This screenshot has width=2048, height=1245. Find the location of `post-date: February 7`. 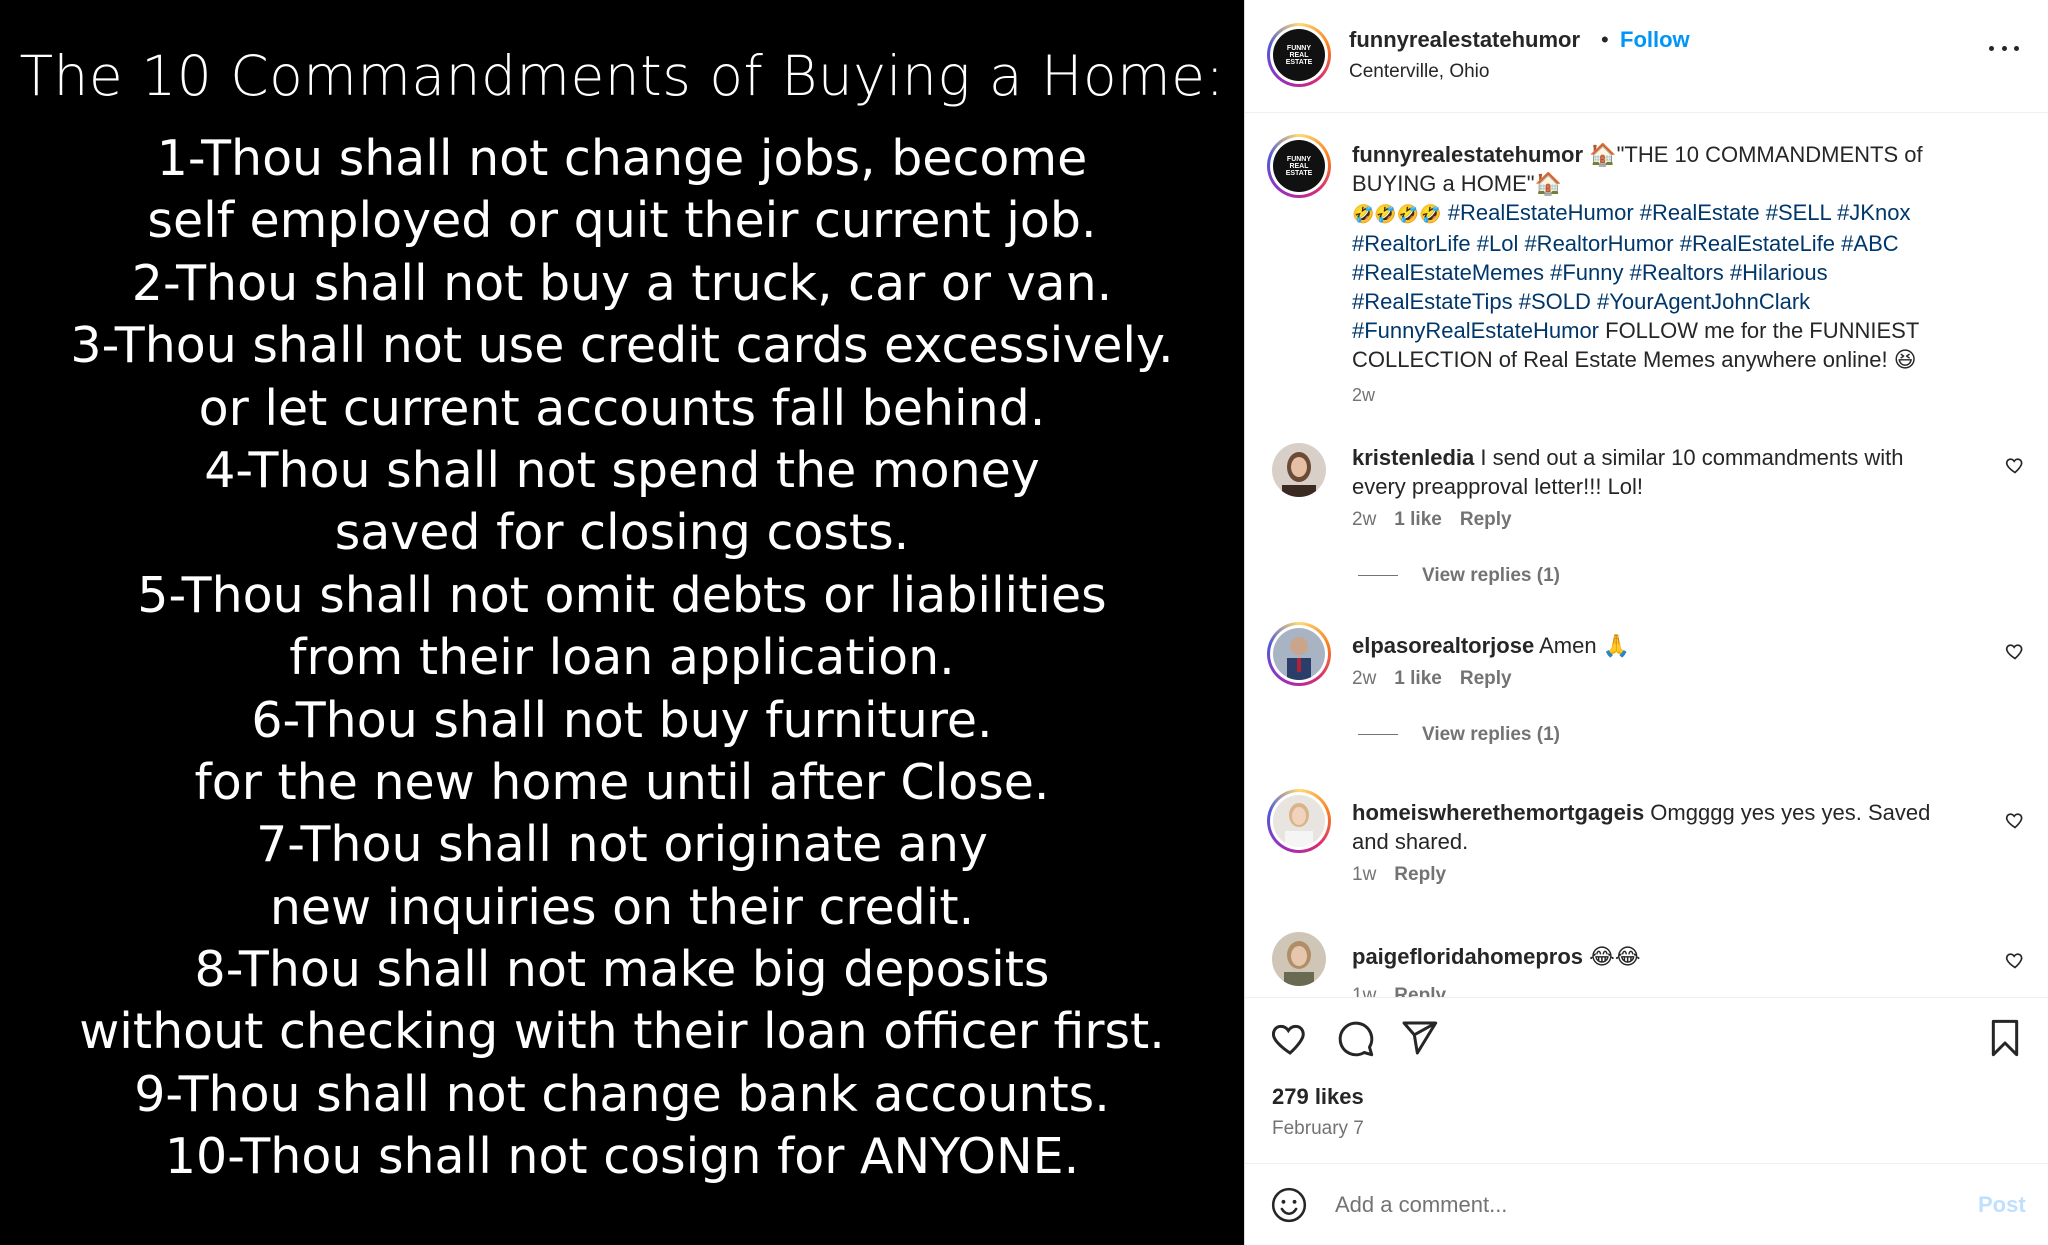

post-date: February 7 is located at coordinates (1318, 1129).